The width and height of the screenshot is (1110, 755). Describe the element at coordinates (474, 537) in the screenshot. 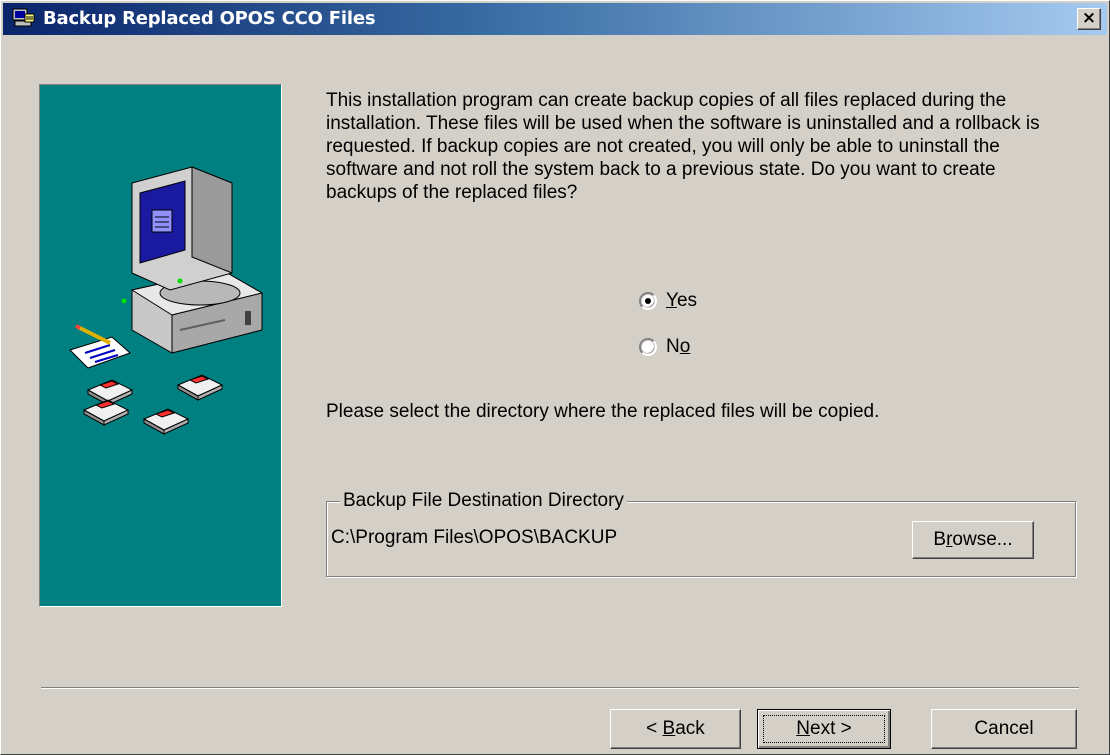

I see `destination-path: C:\Program Files\OPOS\BACKUP` at that location.